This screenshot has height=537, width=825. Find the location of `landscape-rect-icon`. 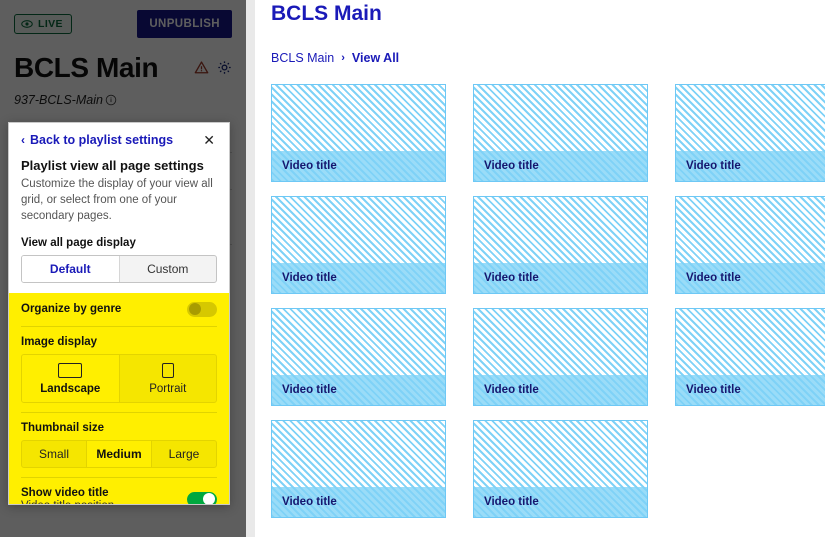

landscape-rect-icon is located at coordinates (70, 370).